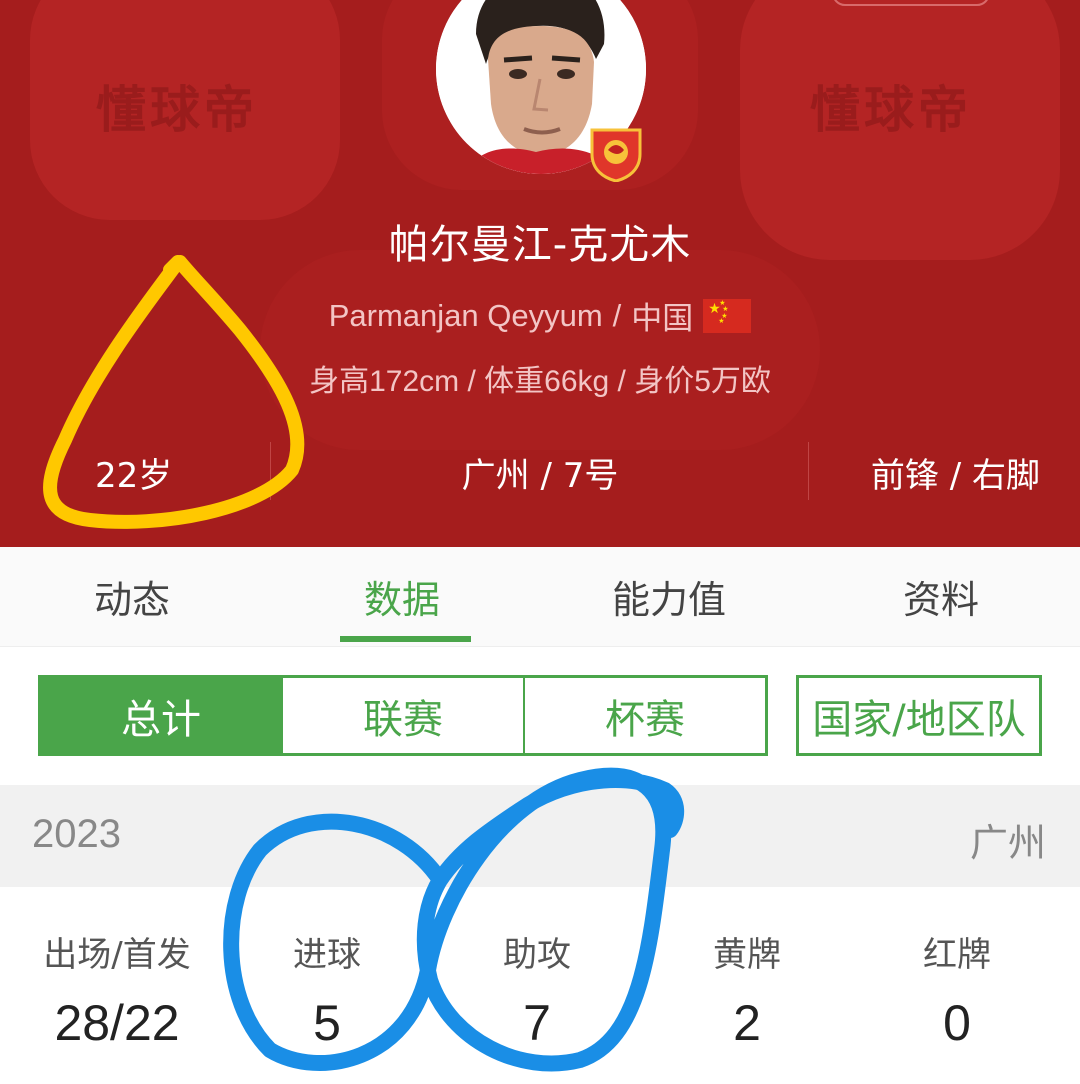  What do you see at coordinates (616, 153) in the screenshot?
I see `club-badge-icon` at bounding box center [616, 153].